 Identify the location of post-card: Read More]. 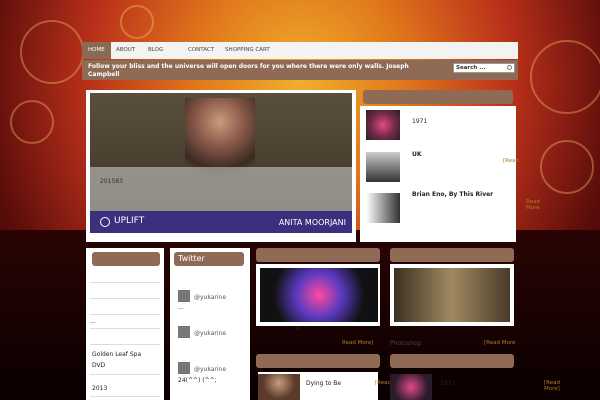
(318, 298).